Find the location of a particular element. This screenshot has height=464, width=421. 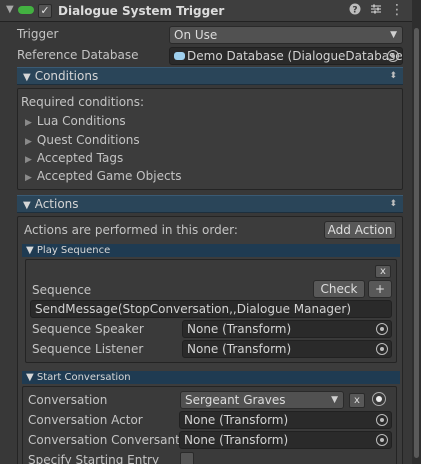

condition-item-label: Lua Conditions is located at coordinates (81, 121).